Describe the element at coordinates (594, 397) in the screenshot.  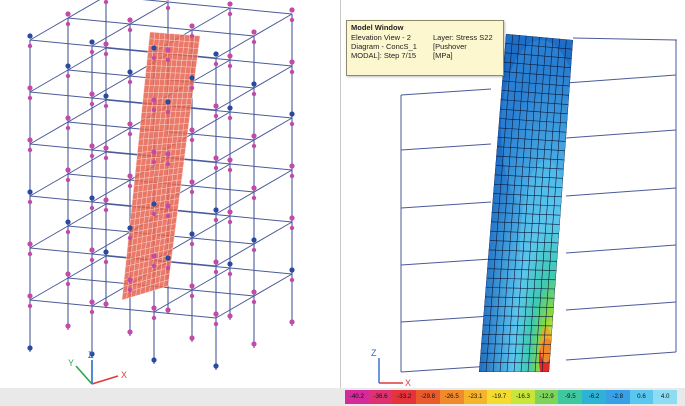
I see `legend-swatch: -6.2` at that location.